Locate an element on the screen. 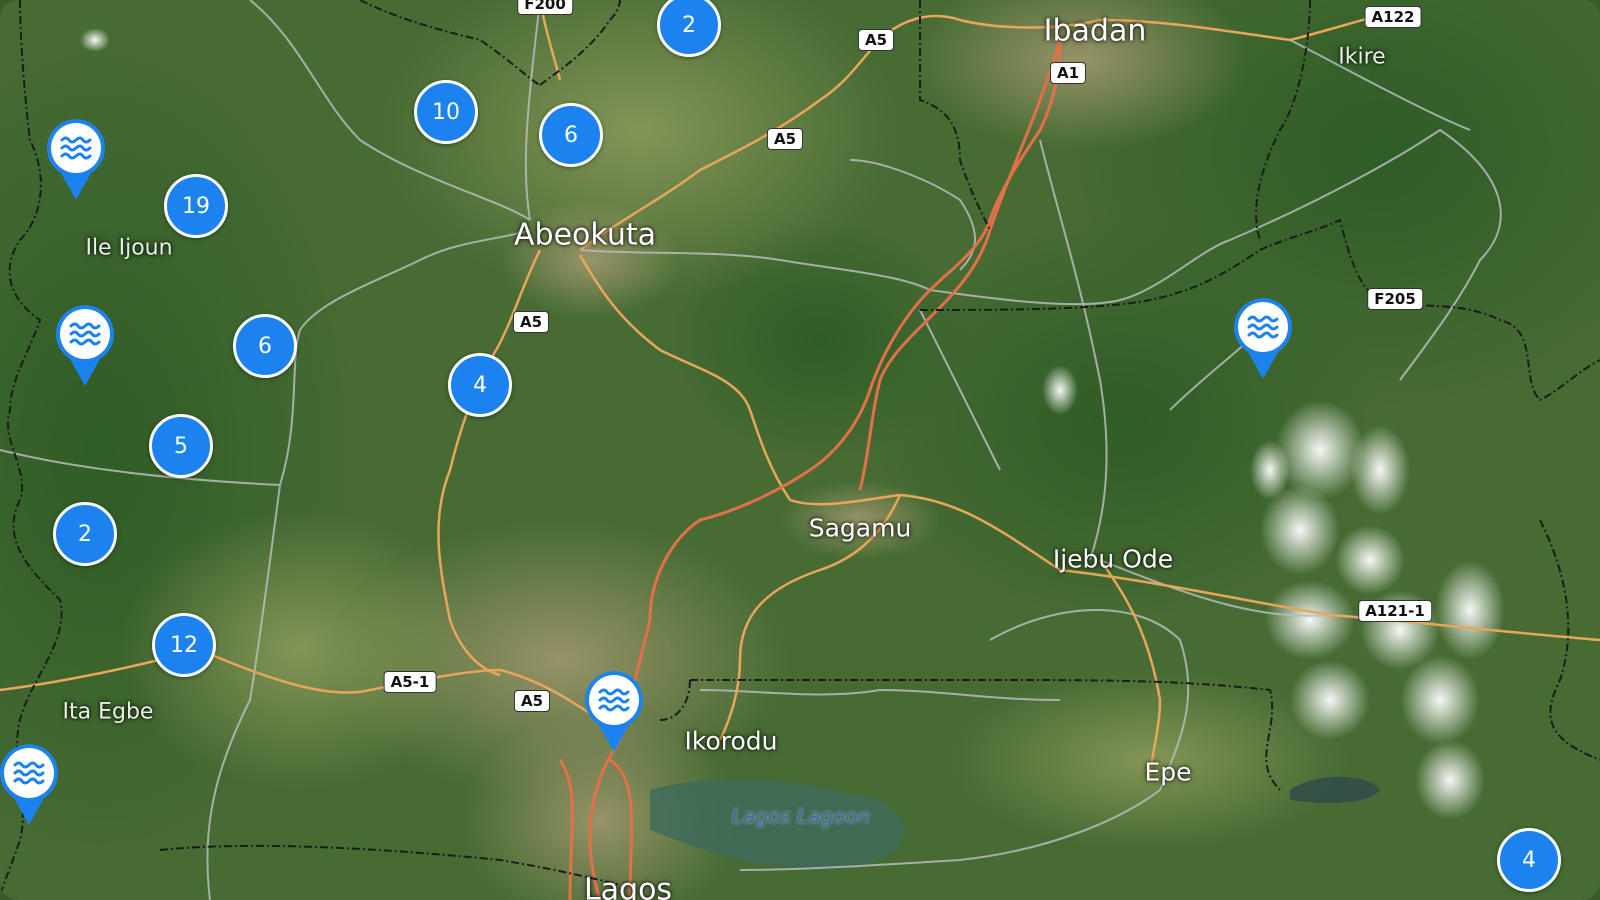 This screenshot has height=900, width=1600. city-label-ijebu-ode: Ijebu Ode is located at coordinates (1113, 559).